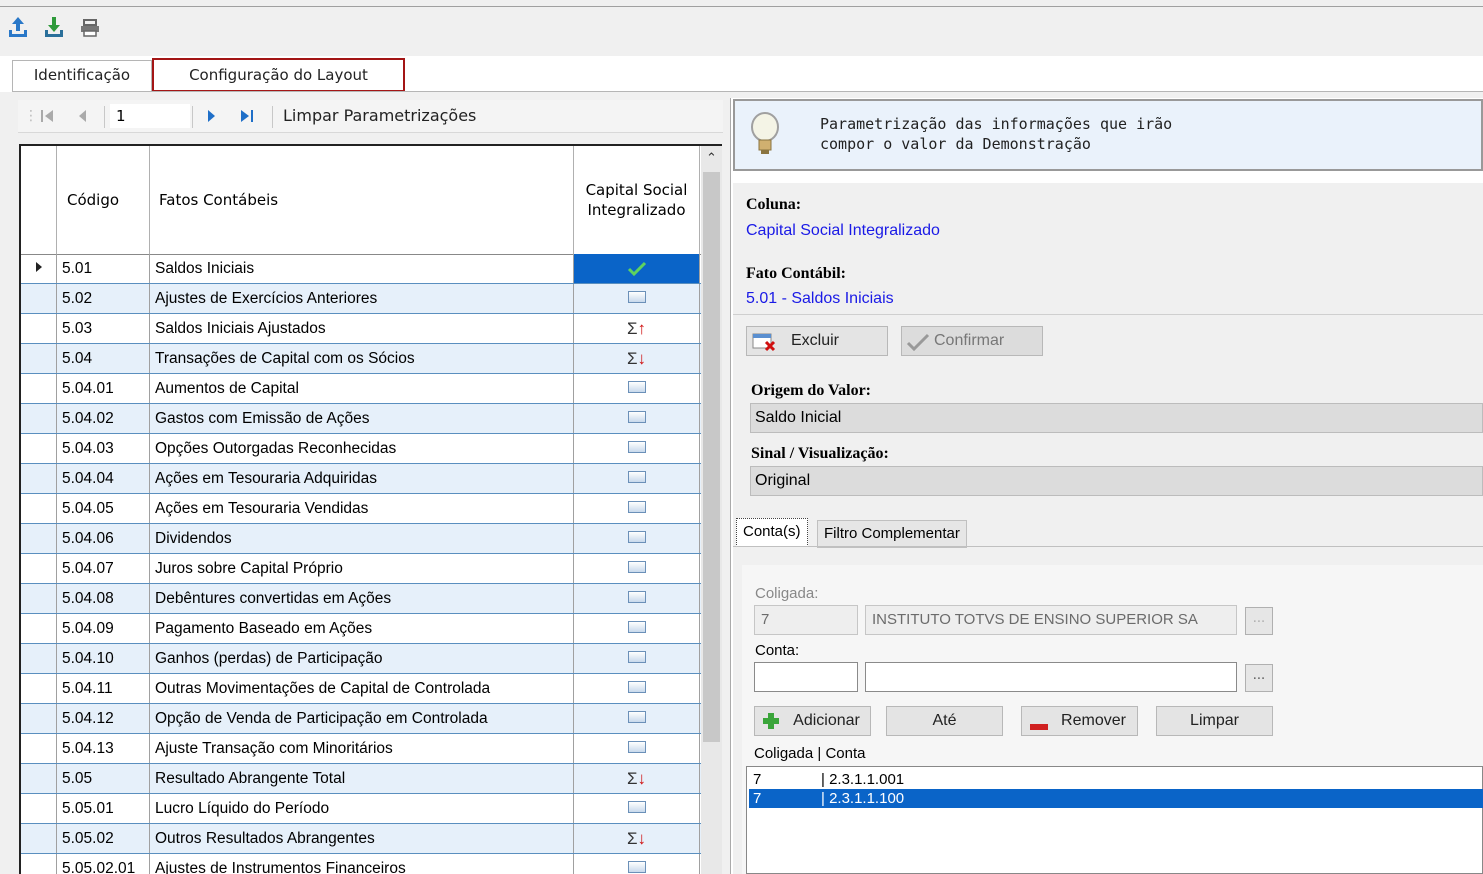 The width and height of the screenshot is (1483, 874). Describe the element at coordinates (103, 358) in the screenshot. I see `cell-codigo: 5.04` at that location.